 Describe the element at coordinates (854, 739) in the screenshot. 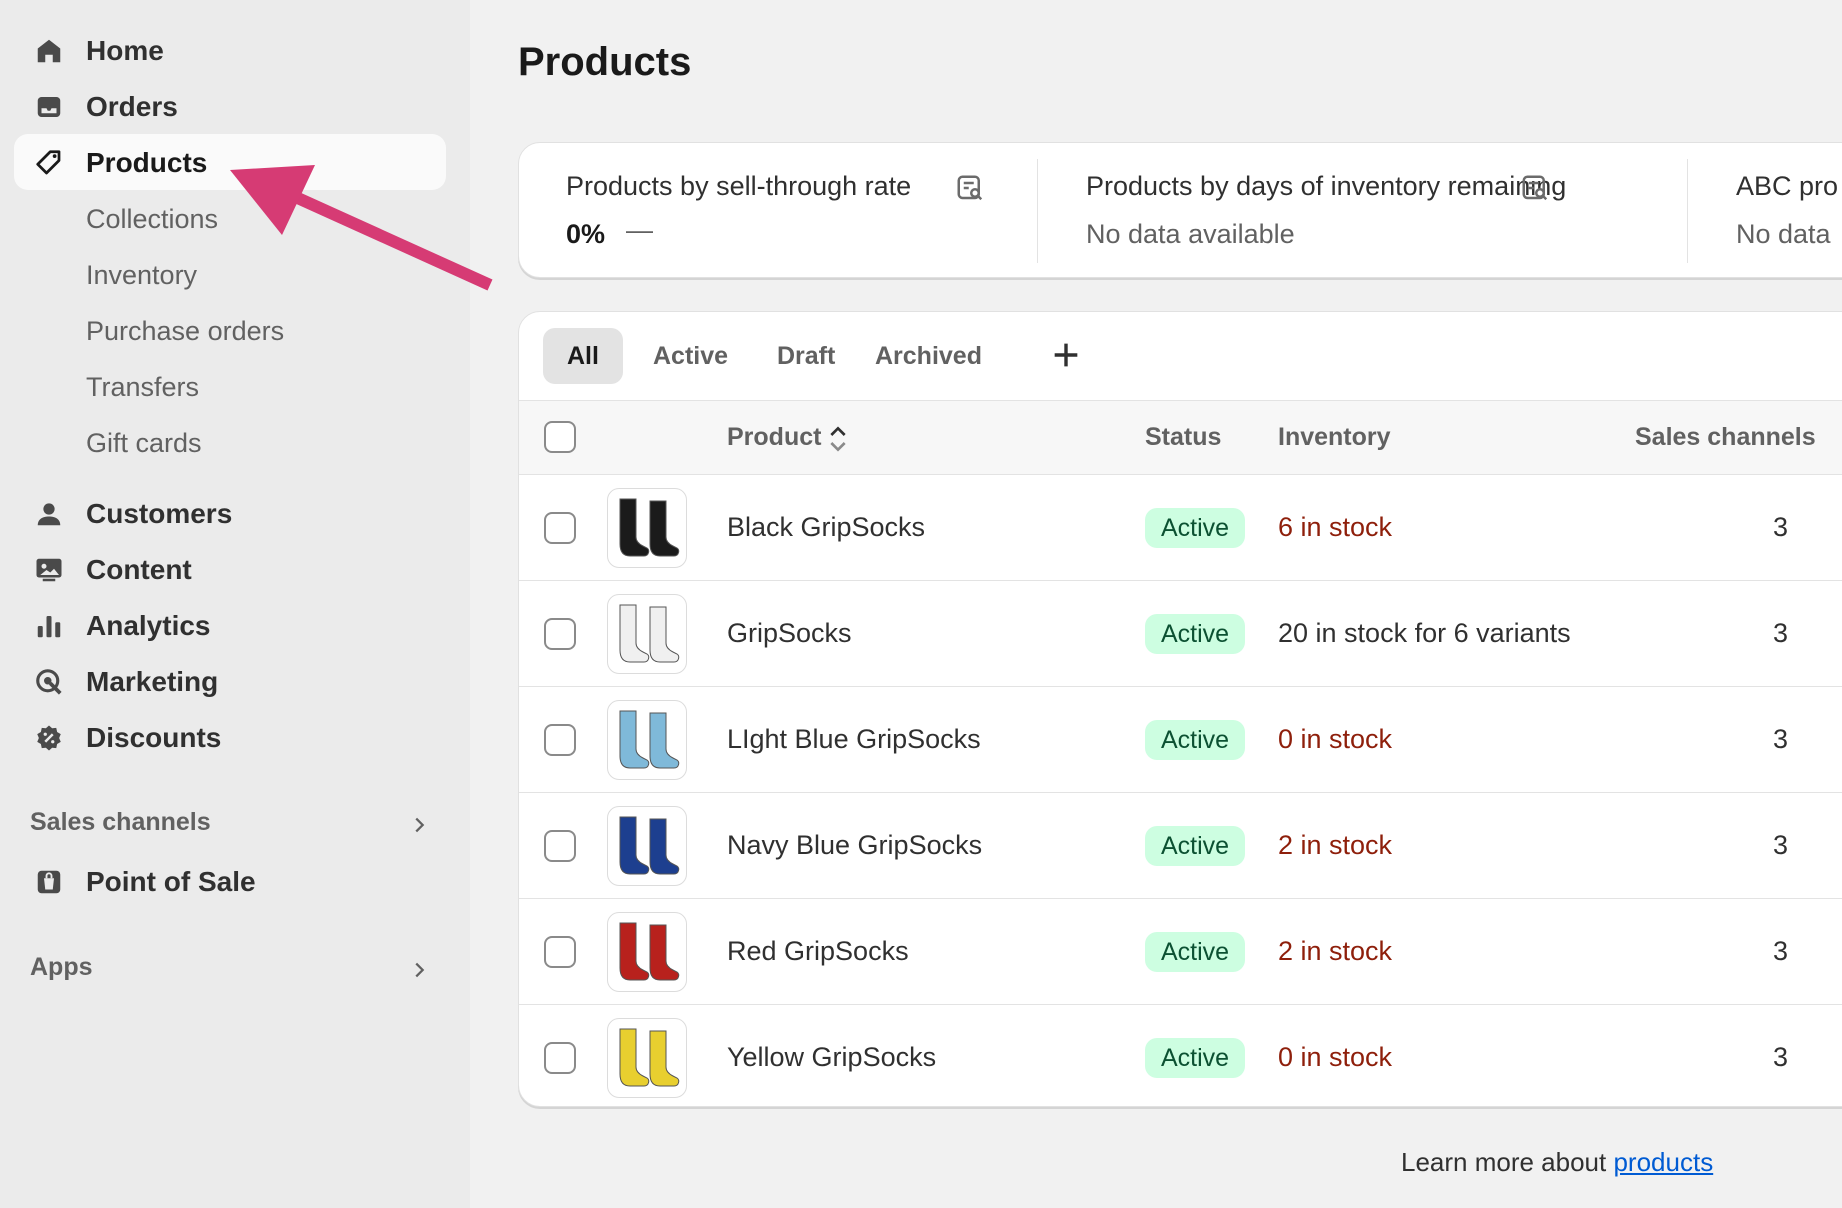

I see `product-name: LIght Blue GripSocks` at that location.